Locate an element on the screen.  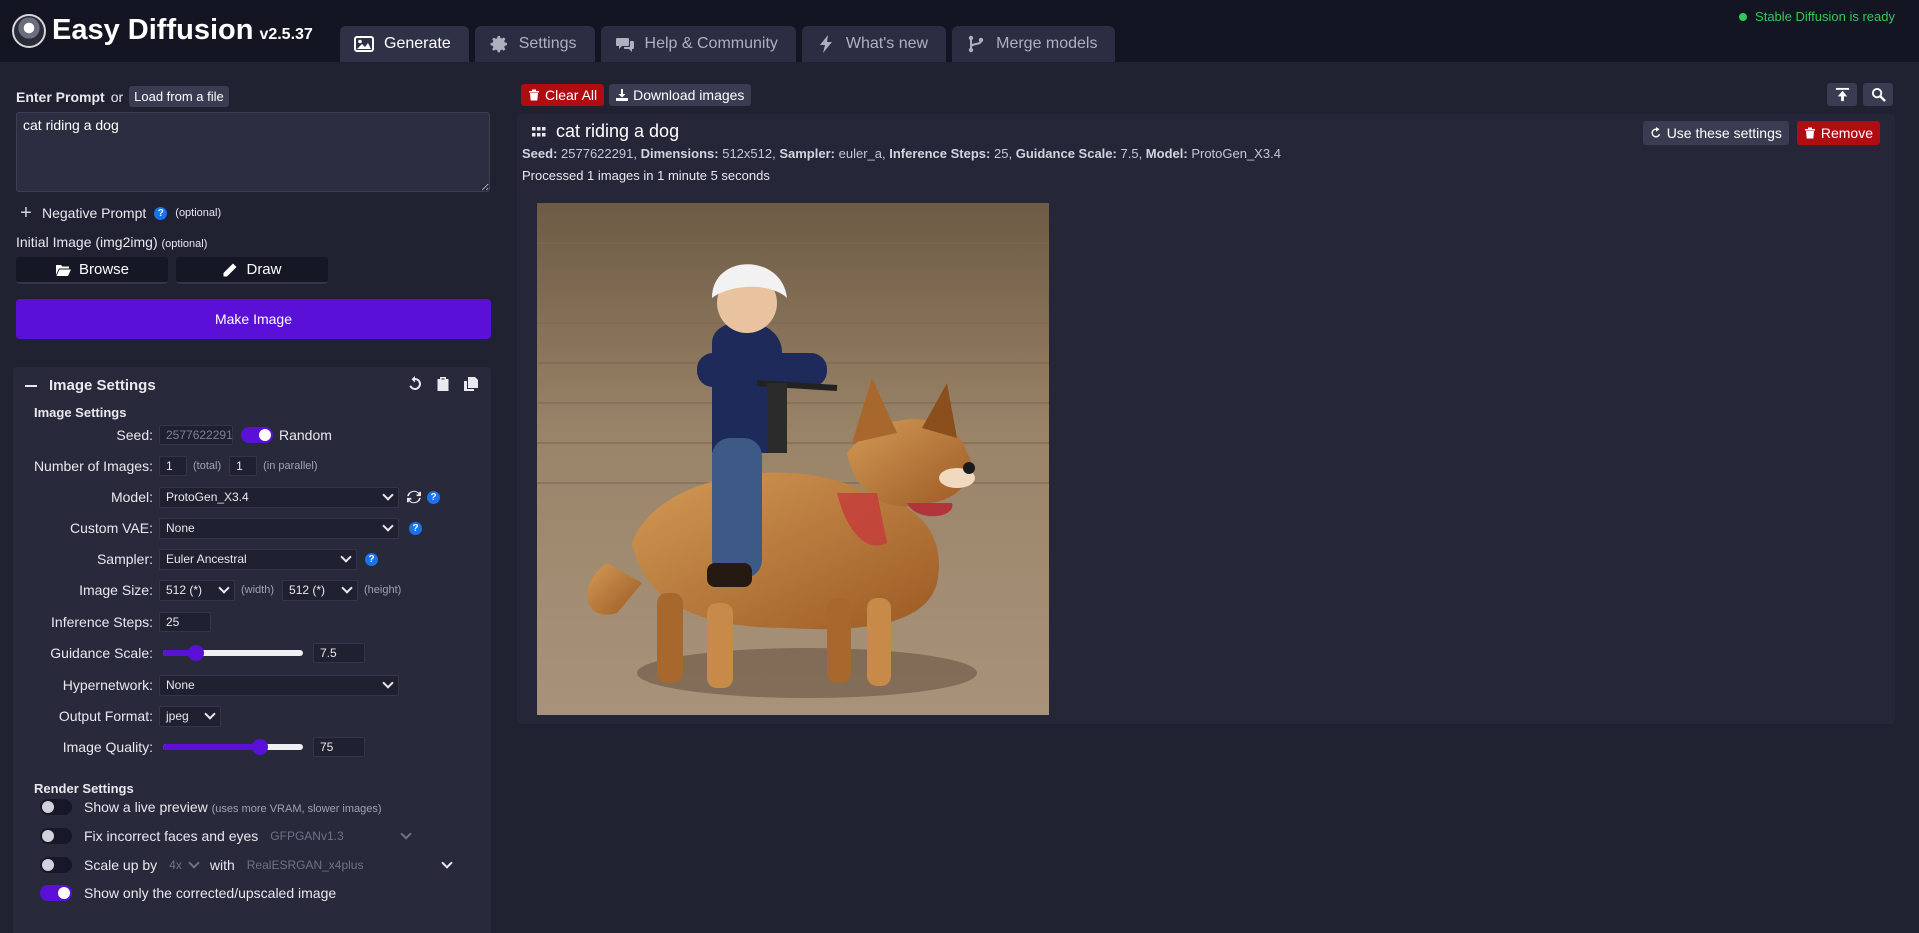
info-steps-label: Inference Steps: is located at coordinates (940, 153).